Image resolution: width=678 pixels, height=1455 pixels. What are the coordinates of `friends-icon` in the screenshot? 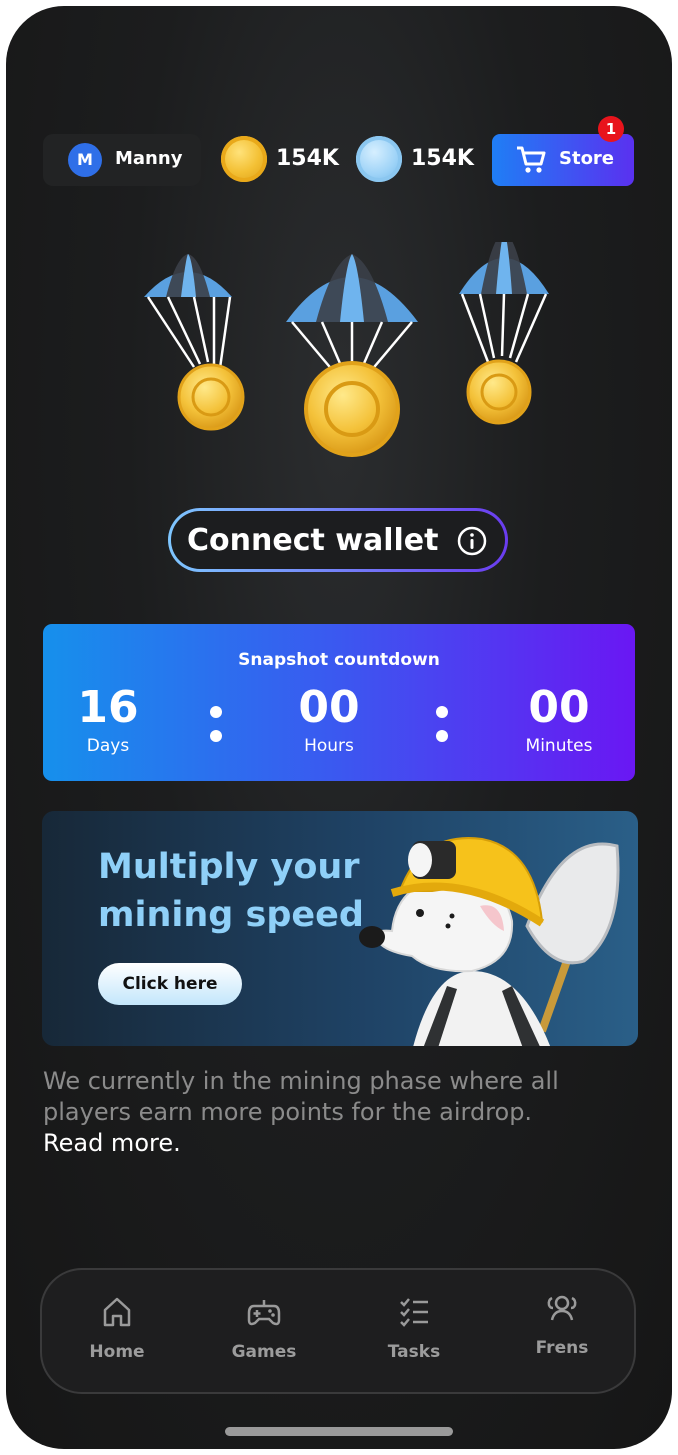 It's located at (562, 1308).